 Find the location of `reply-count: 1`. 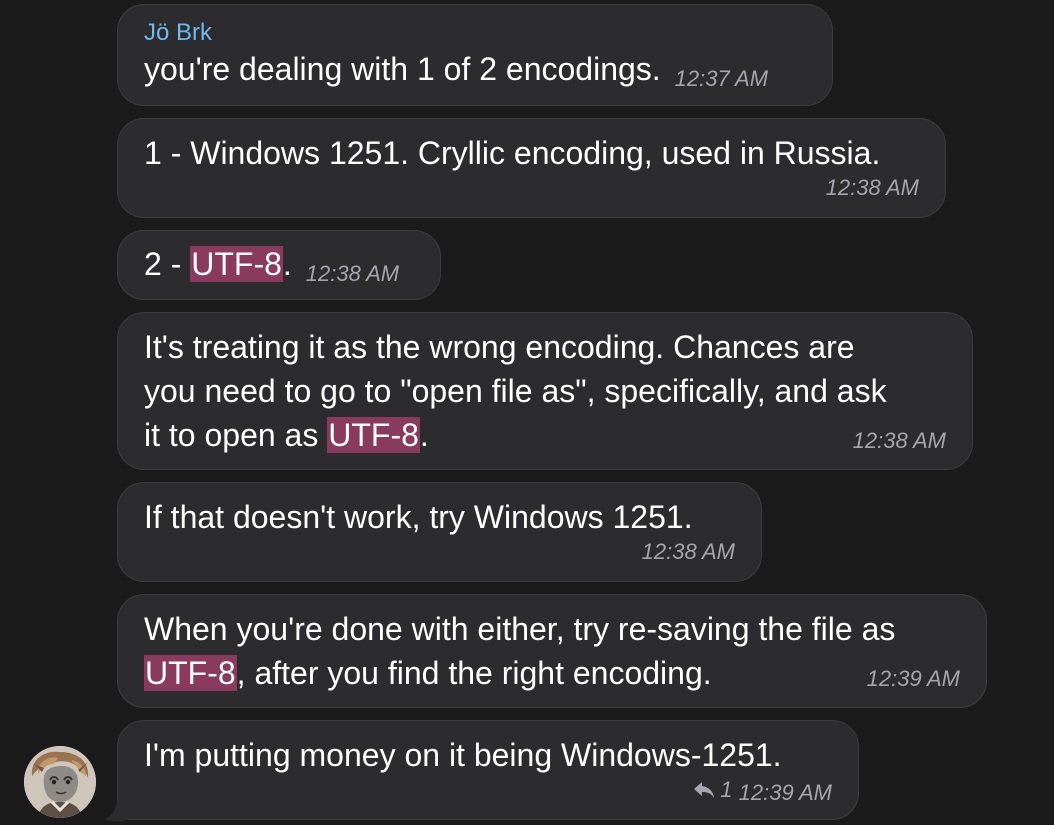

reply-count: 1 is located at coordinates (726, 789).